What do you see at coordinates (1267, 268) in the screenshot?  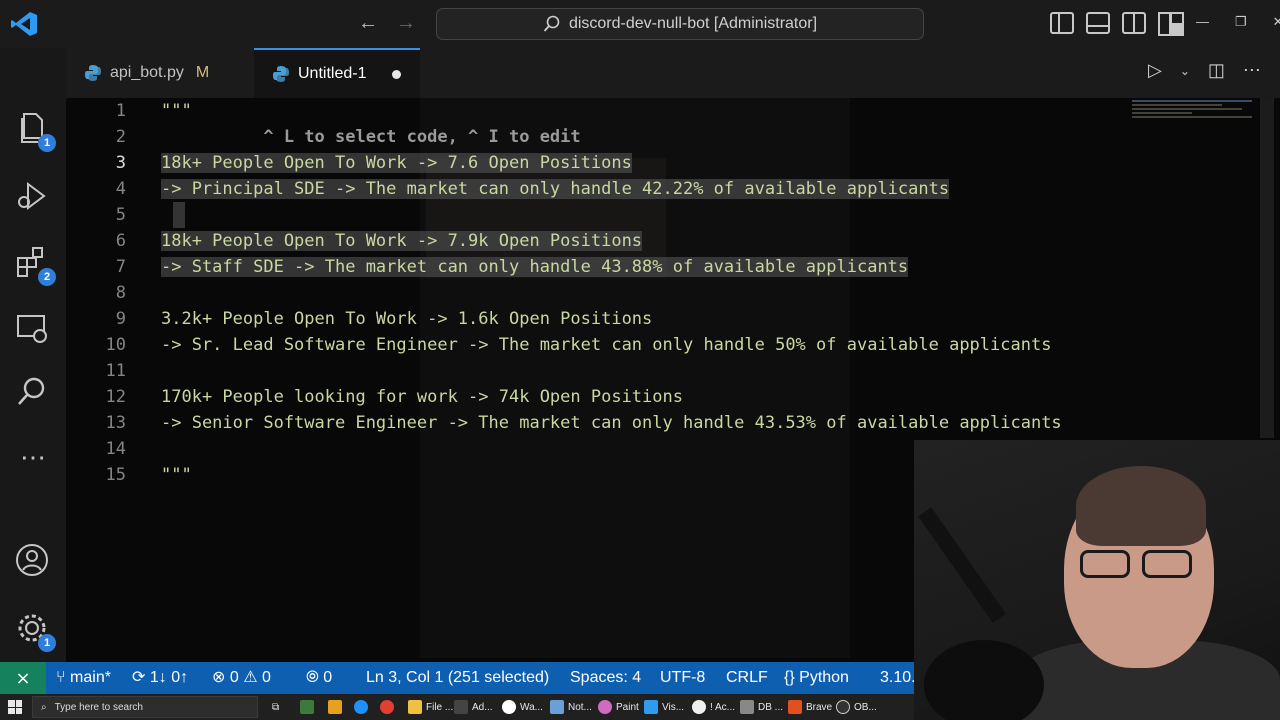 I see `vertical-scrollbar` at bounding box center [1267, 268].